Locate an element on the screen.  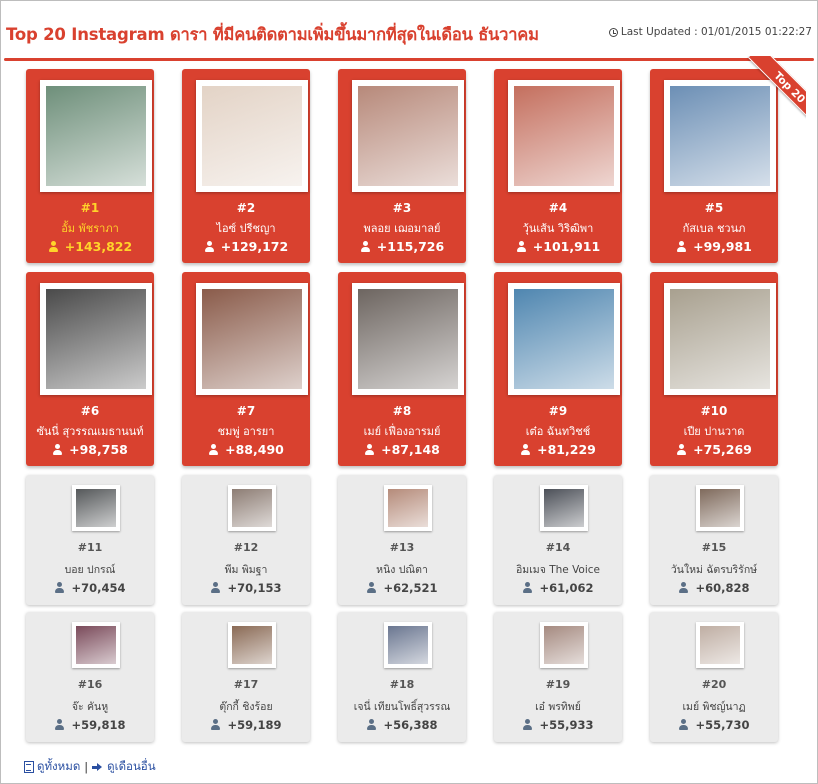
follower-gain-value: +59,818 is located at coordinates (98, 725).